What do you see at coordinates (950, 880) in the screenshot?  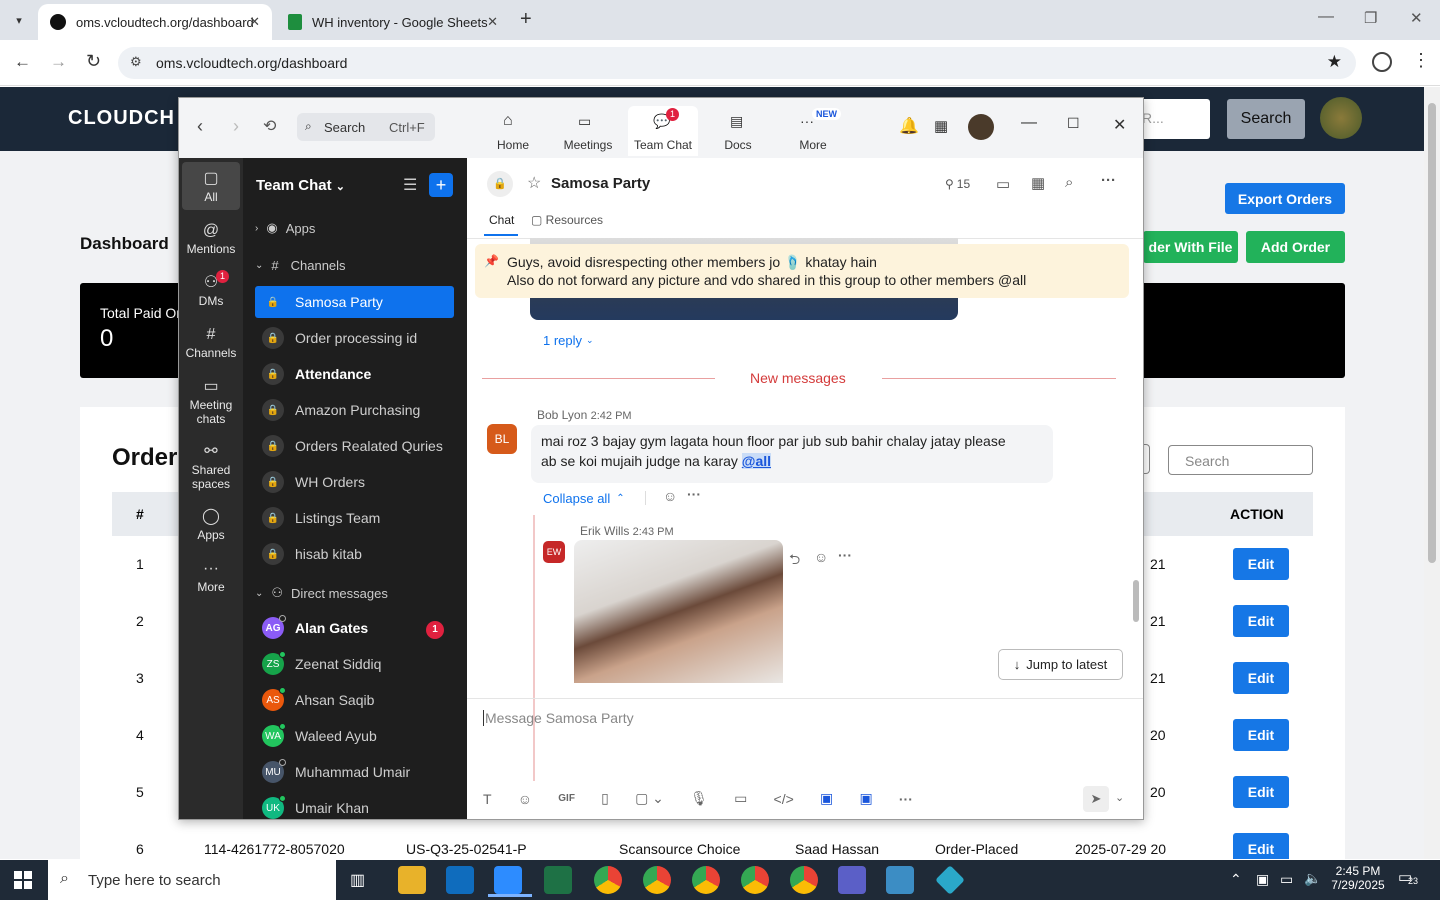 I see `app-icon` at bounding box center [950, 880].